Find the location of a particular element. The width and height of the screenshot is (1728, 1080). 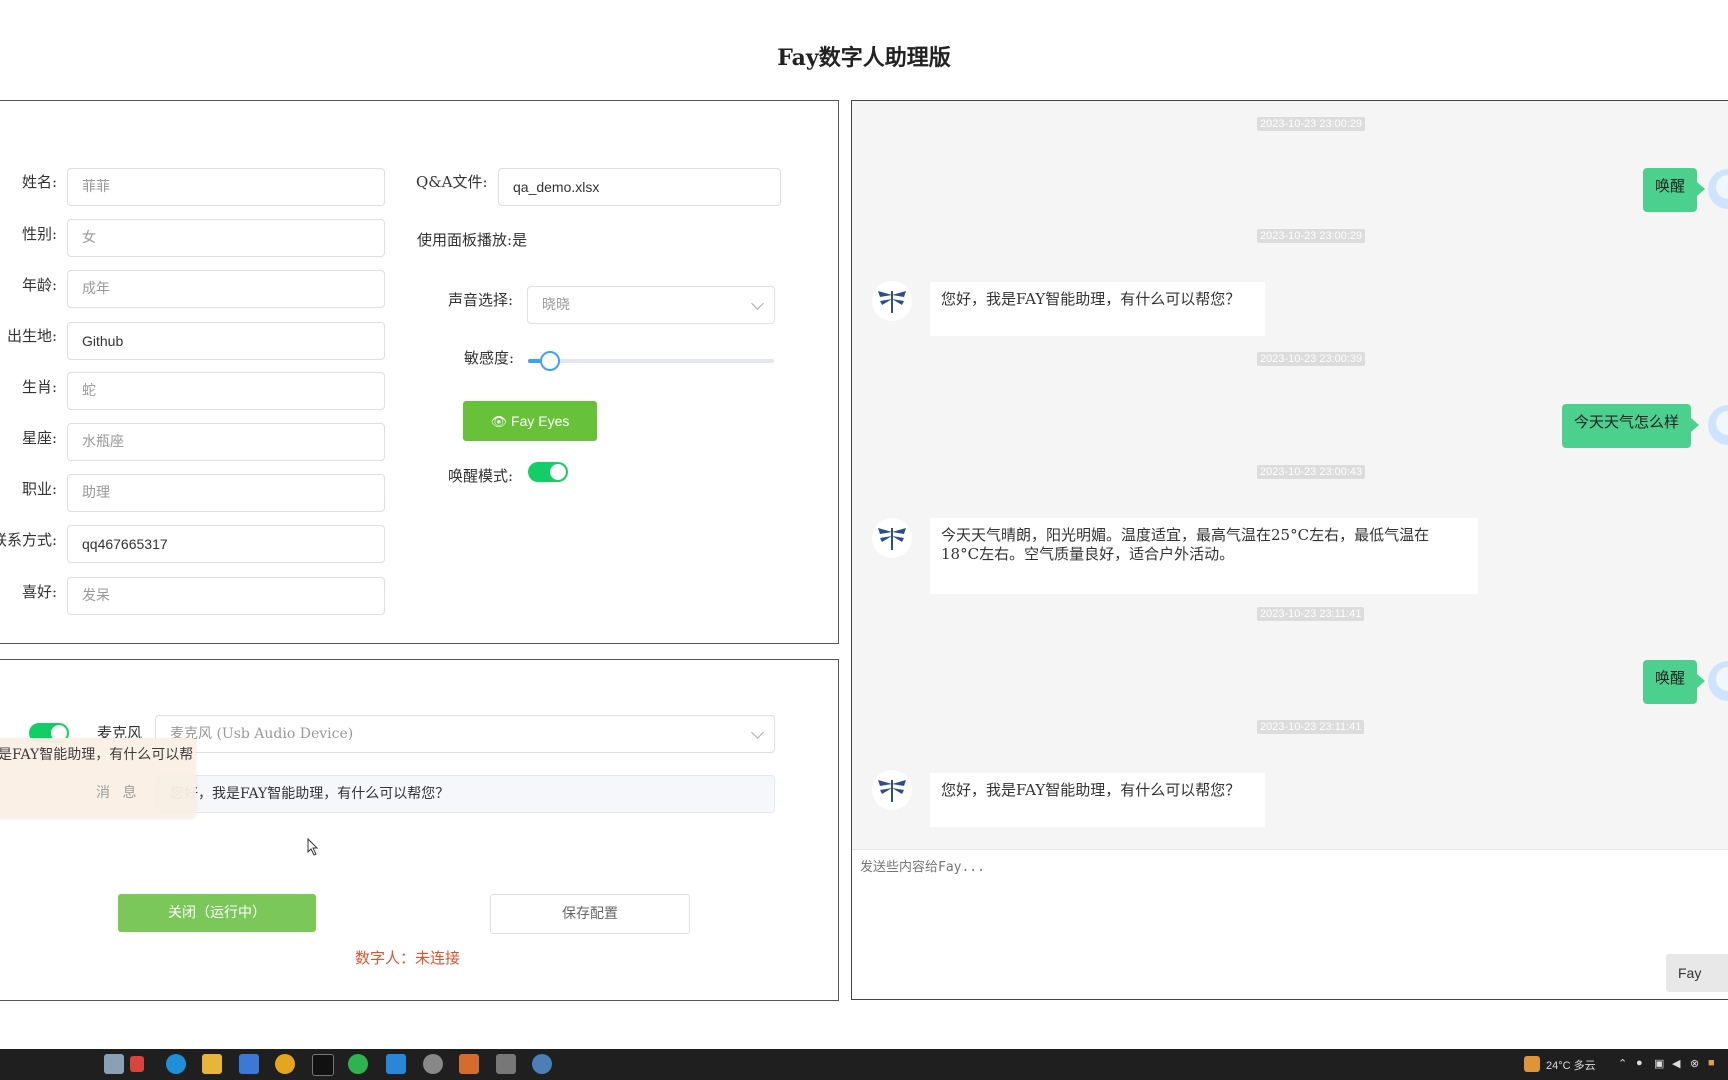

field-label-hobby: 喜好: is located at coordinates (39, 592).